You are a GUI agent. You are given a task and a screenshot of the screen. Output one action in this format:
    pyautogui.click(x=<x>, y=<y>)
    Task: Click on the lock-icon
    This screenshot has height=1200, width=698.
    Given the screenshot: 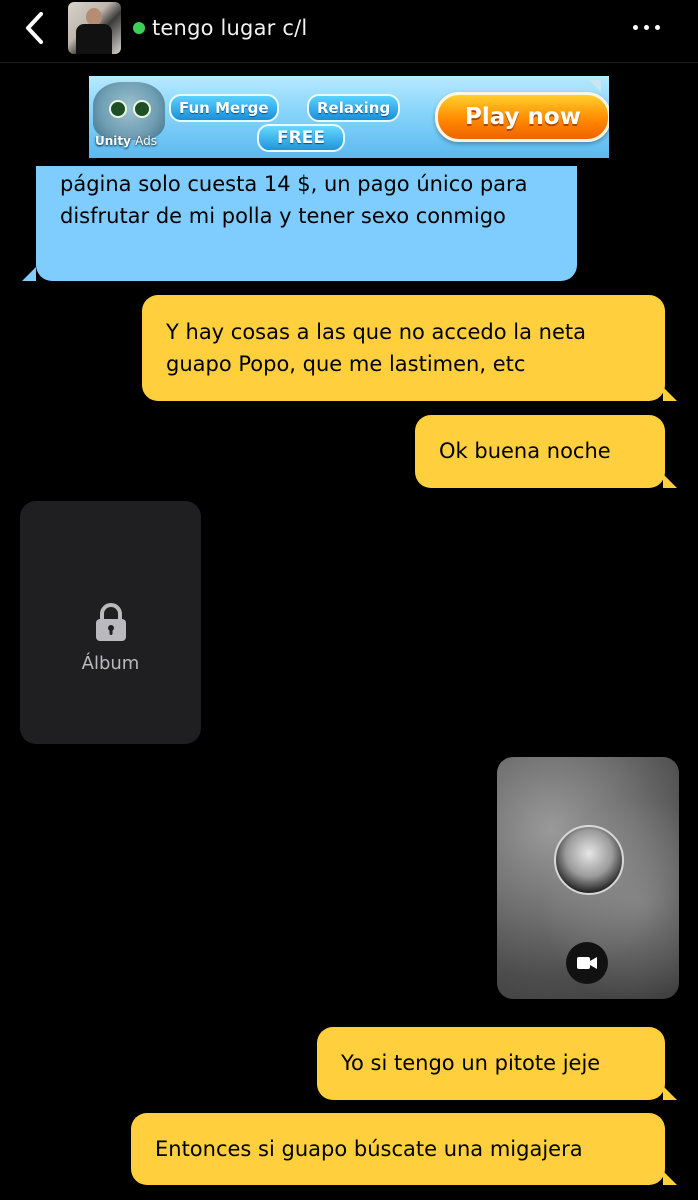 What is the action you would take?
    pyautogui.click(x=111, y=622)
    